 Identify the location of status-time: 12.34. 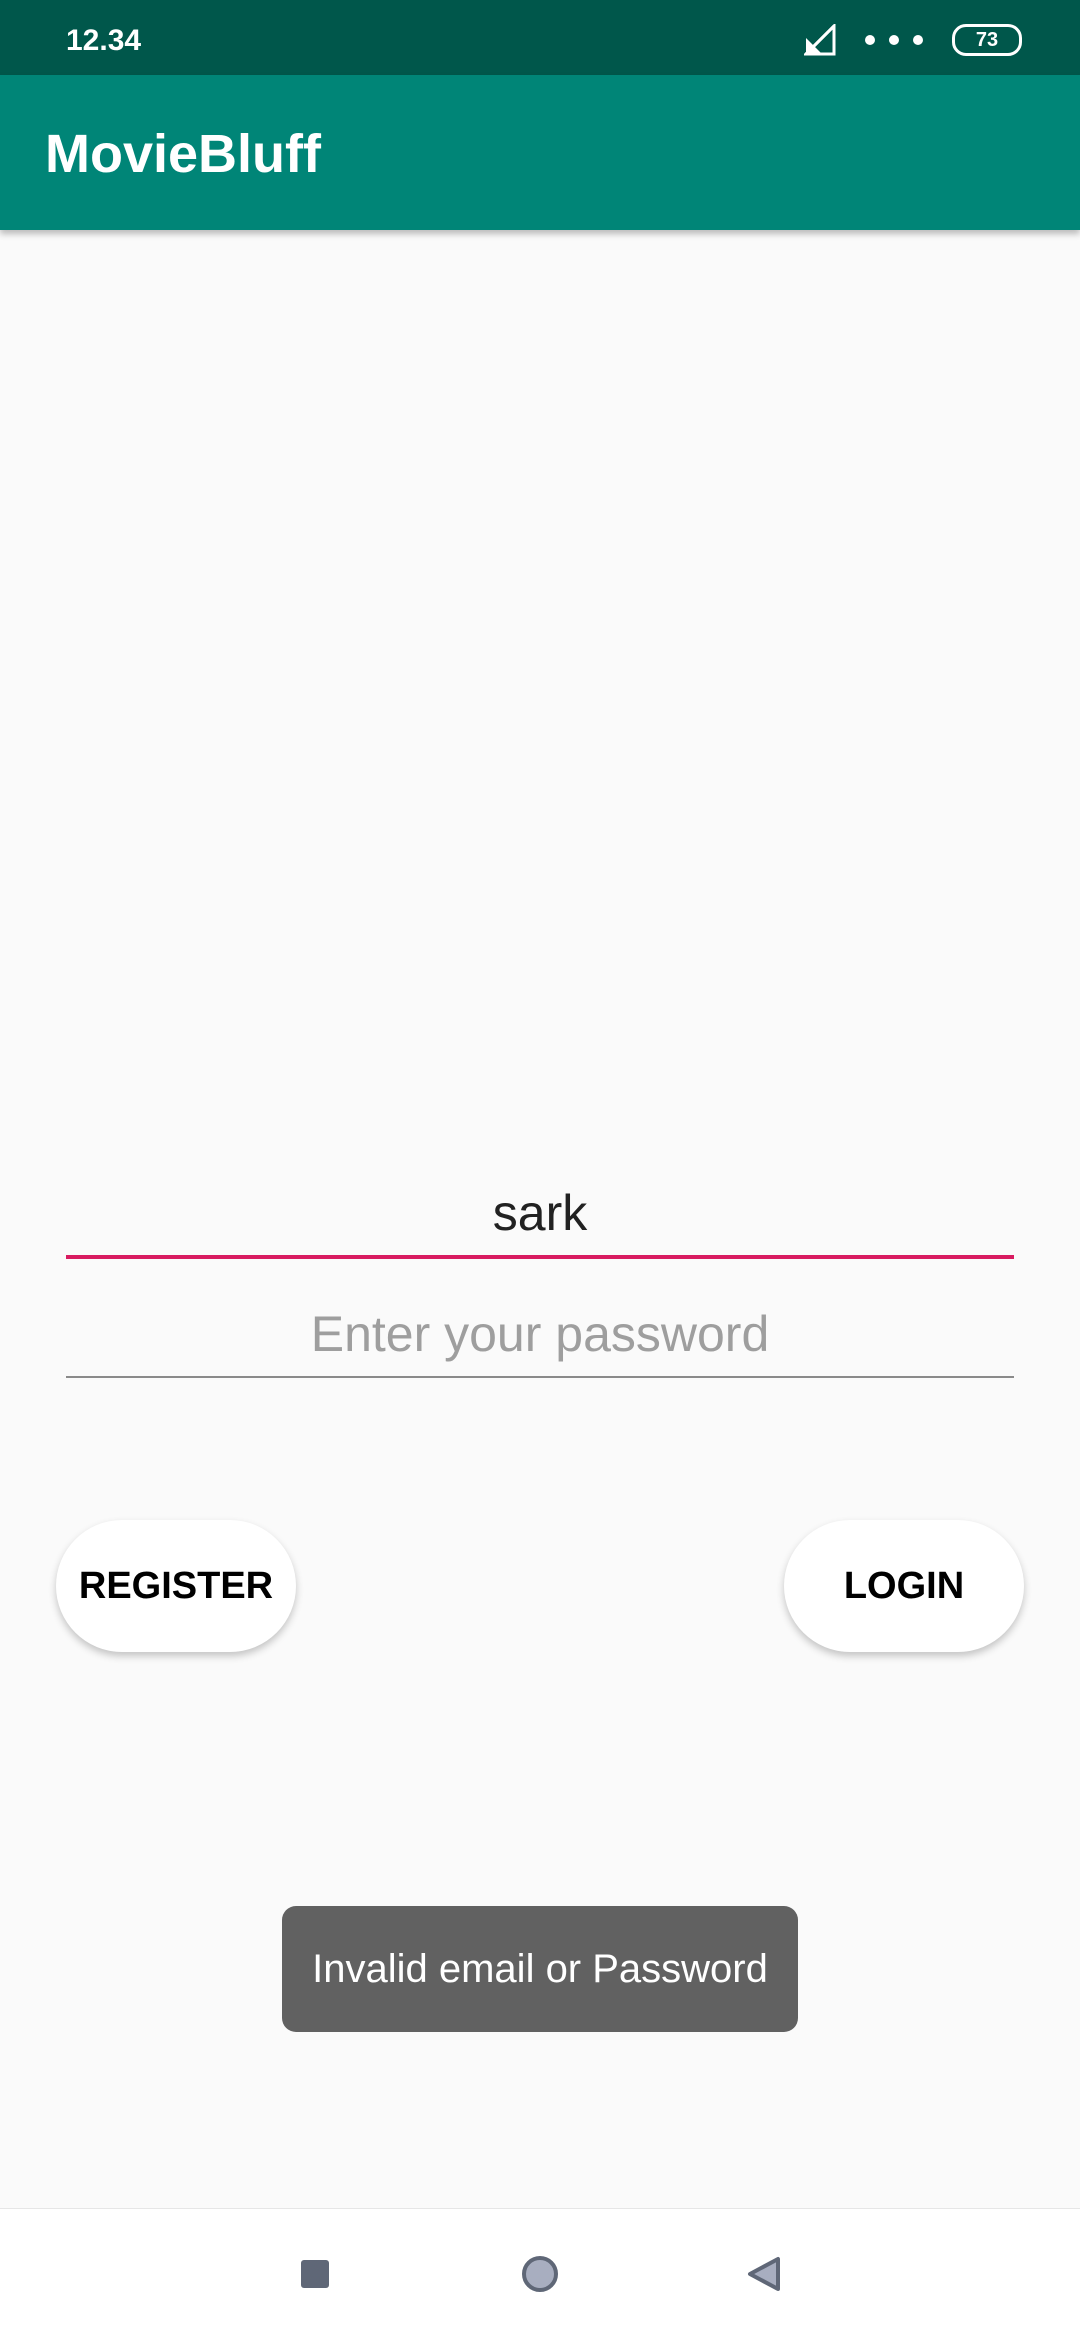
(104, 40).